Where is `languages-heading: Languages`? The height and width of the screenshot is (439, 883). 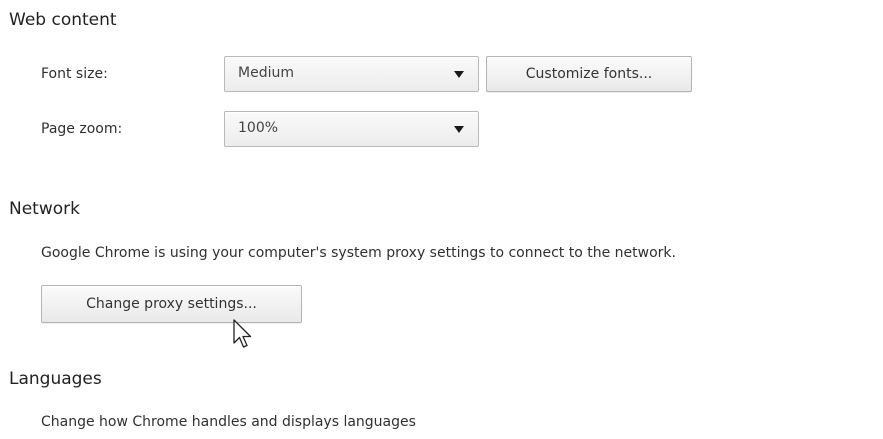 languages-heading: Languages is located at coordinates (55, 379).